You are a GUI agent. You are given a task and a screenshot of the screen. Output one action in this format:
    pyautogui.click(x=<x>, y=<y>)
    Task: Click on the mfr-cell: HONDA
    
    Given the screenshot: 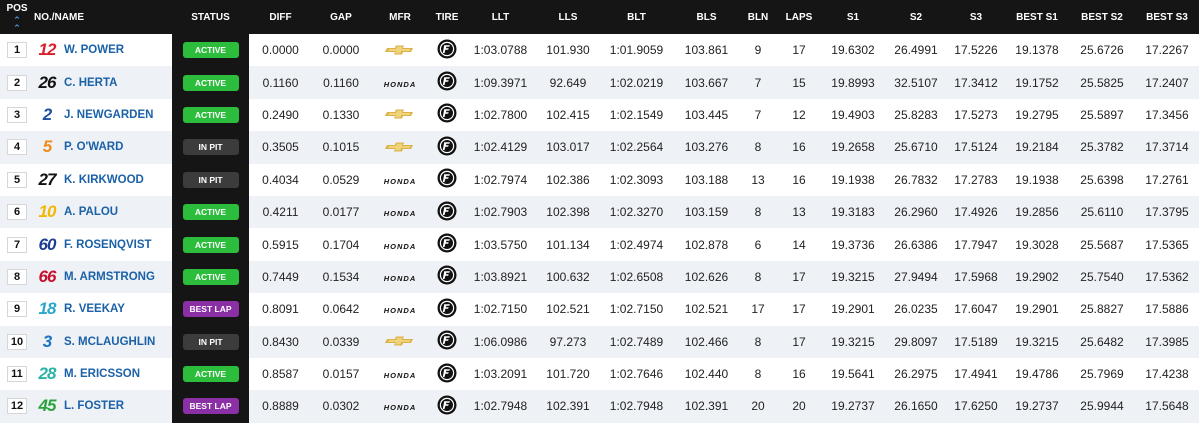 What is the action you would take?
    pyautogui.click(x=400, y=309)
    